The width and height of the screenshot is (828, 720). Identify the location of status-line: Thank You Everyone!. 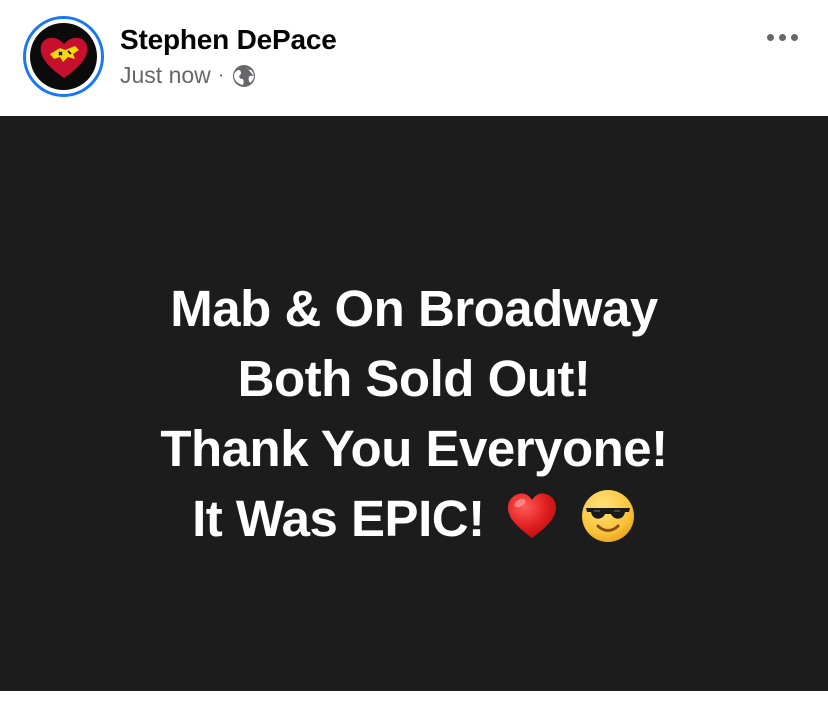
(414, 448).